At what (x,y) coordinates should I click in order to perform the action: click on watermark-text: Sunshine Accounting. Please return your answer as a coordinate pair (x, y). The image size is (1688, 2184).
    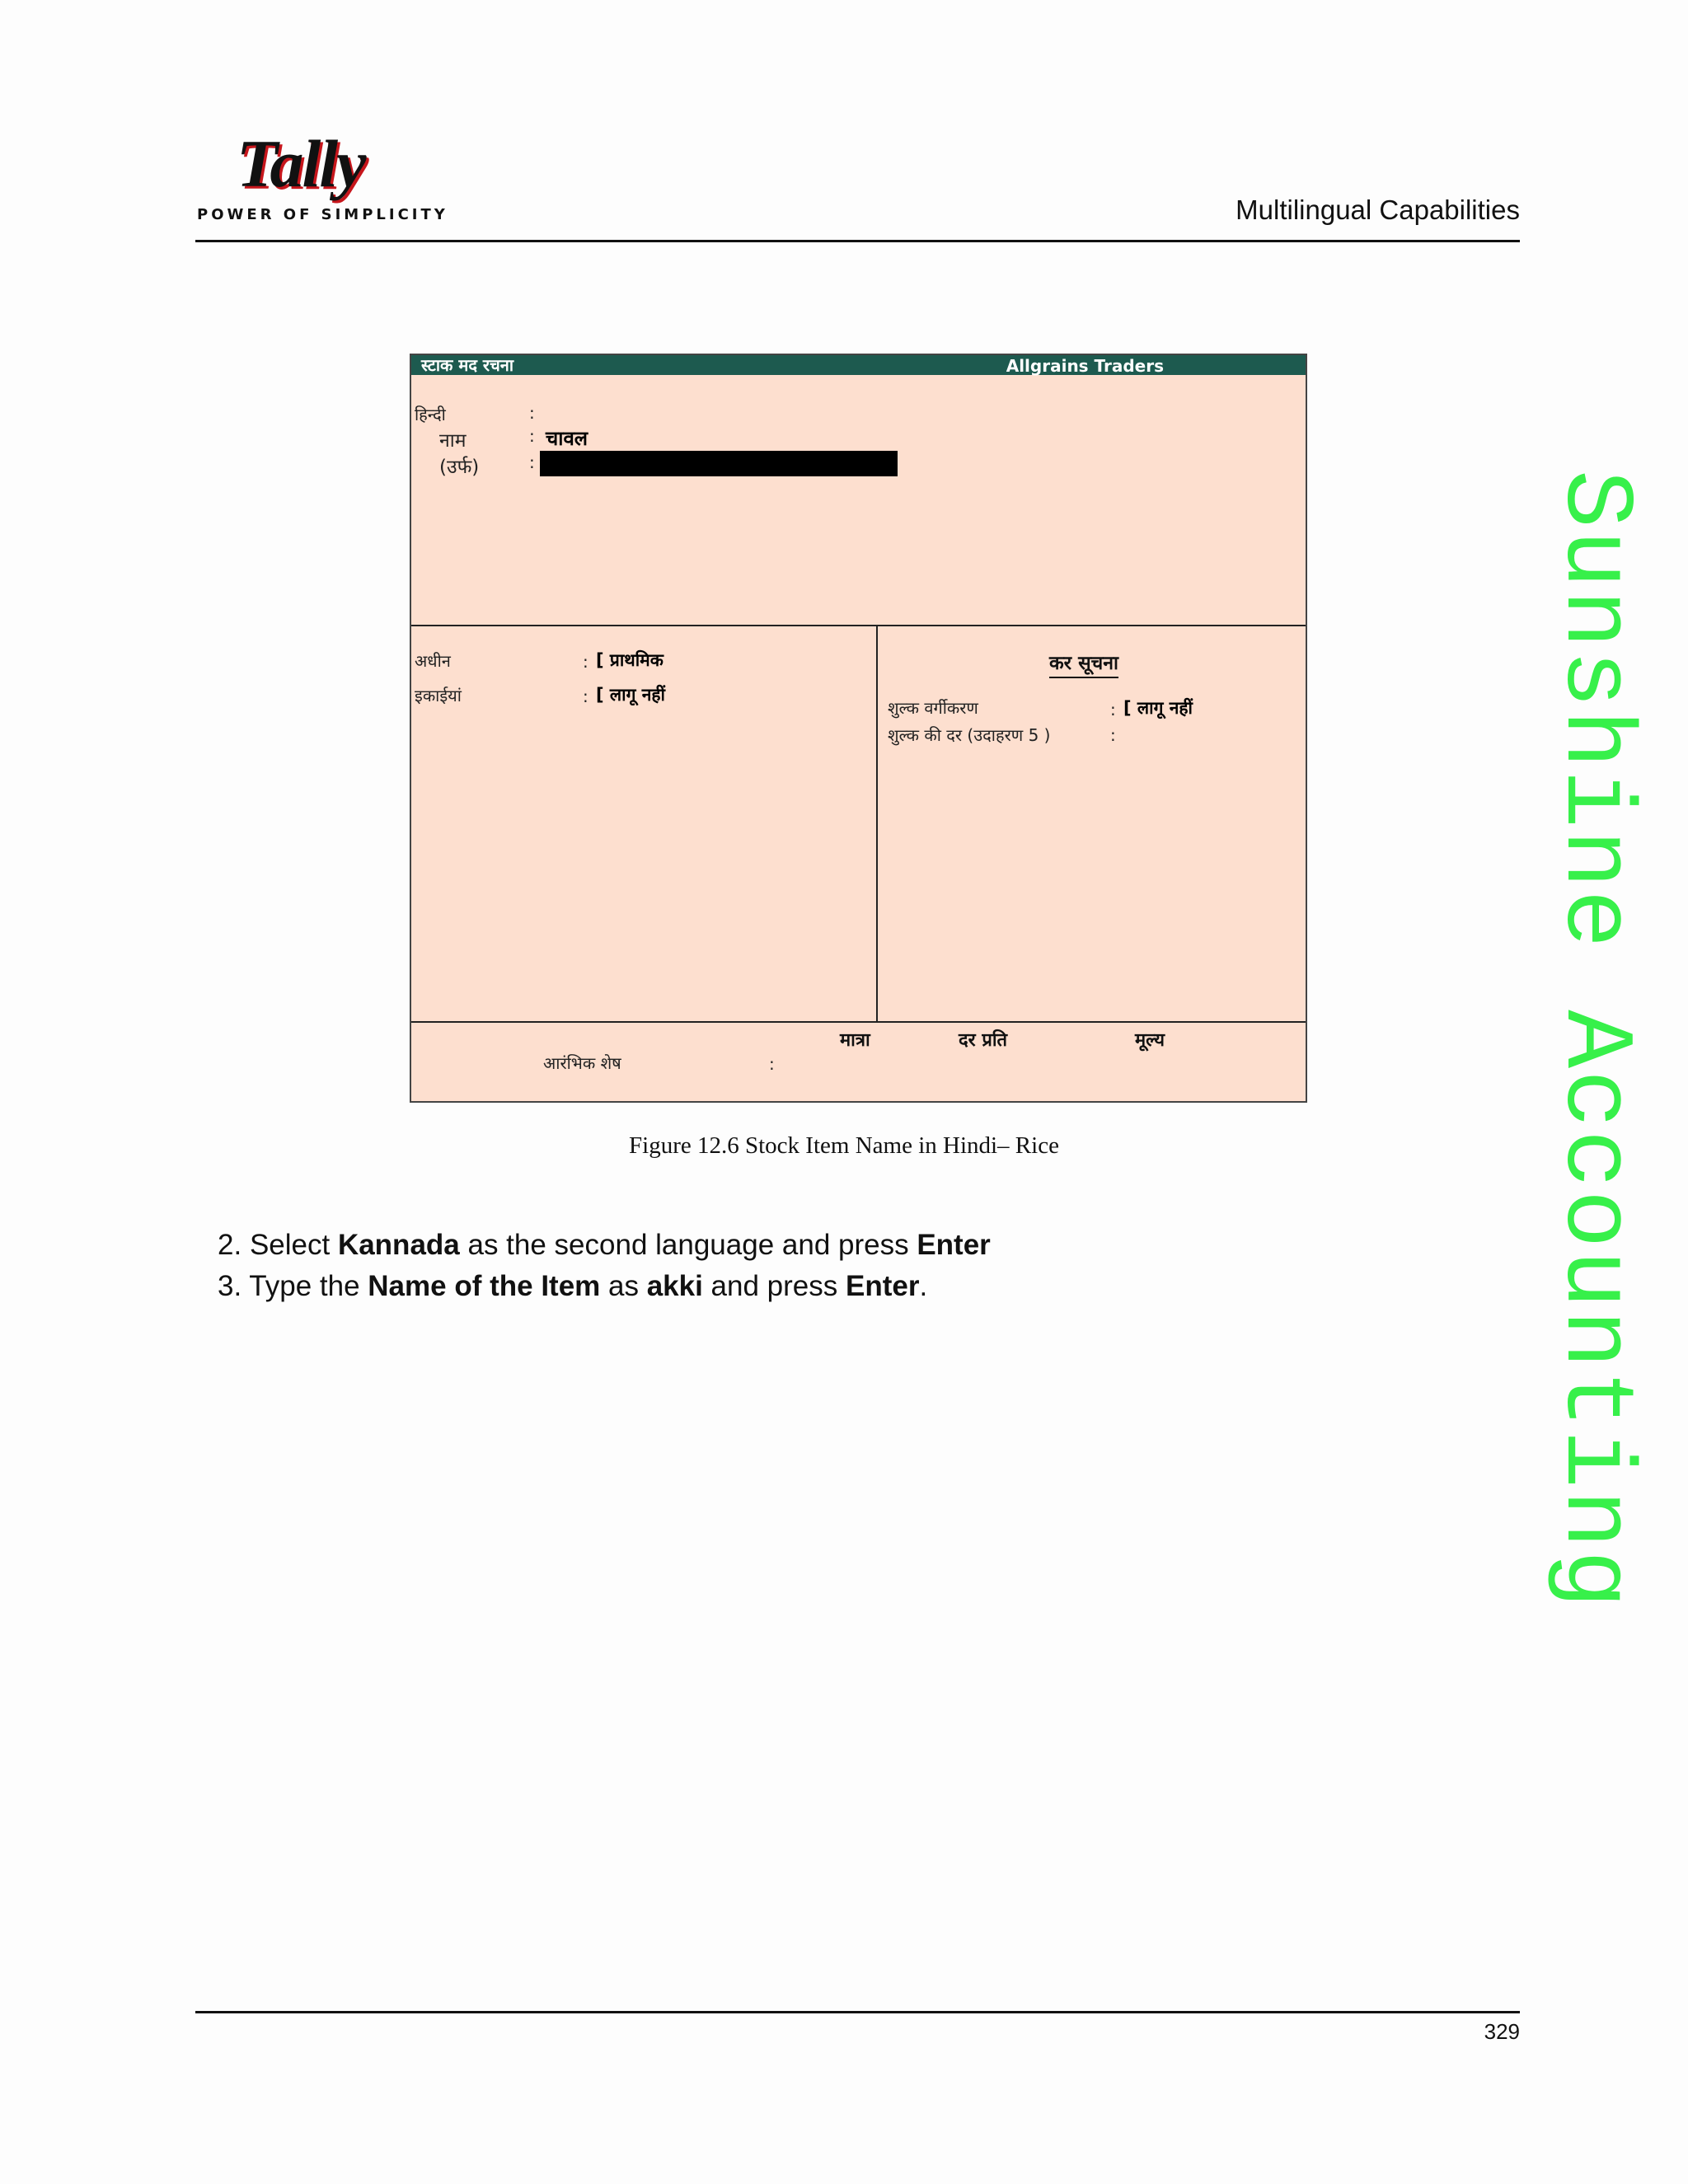
    Looking at the image, I should click on (1594, 1040).